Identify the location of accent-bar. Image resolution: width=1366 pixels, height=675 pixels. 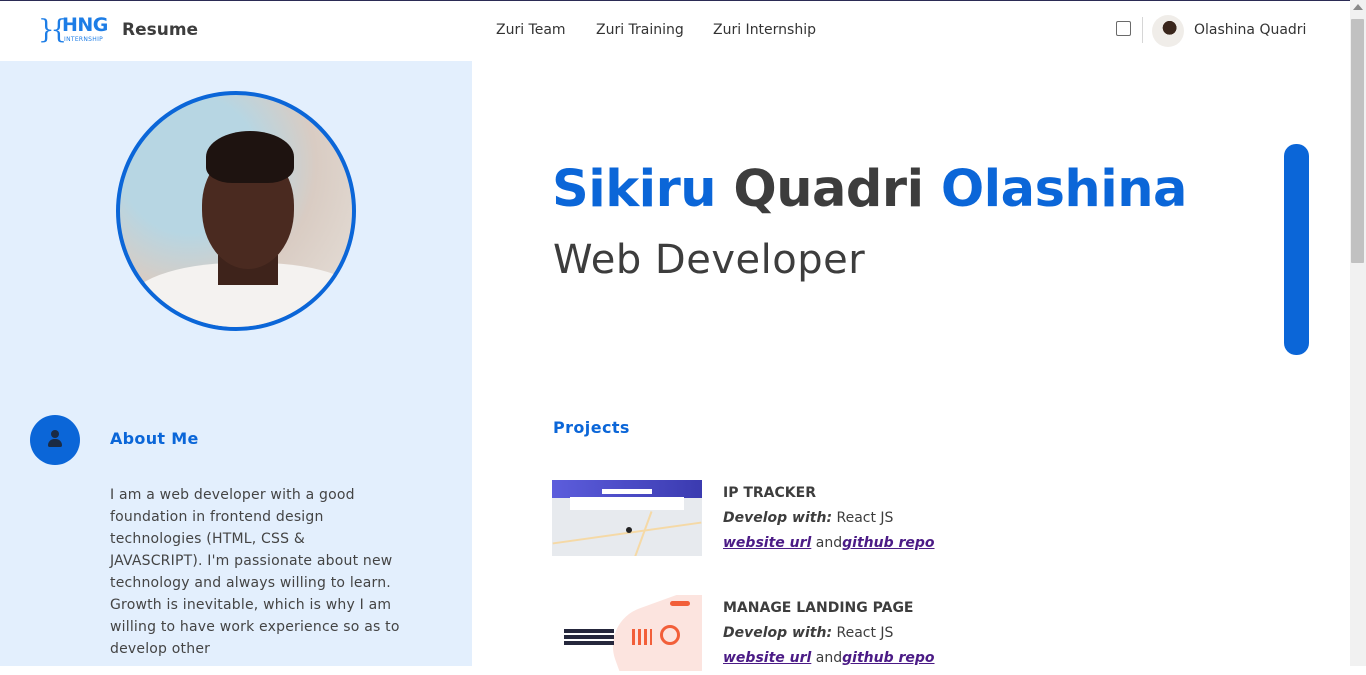
(1296, 249).